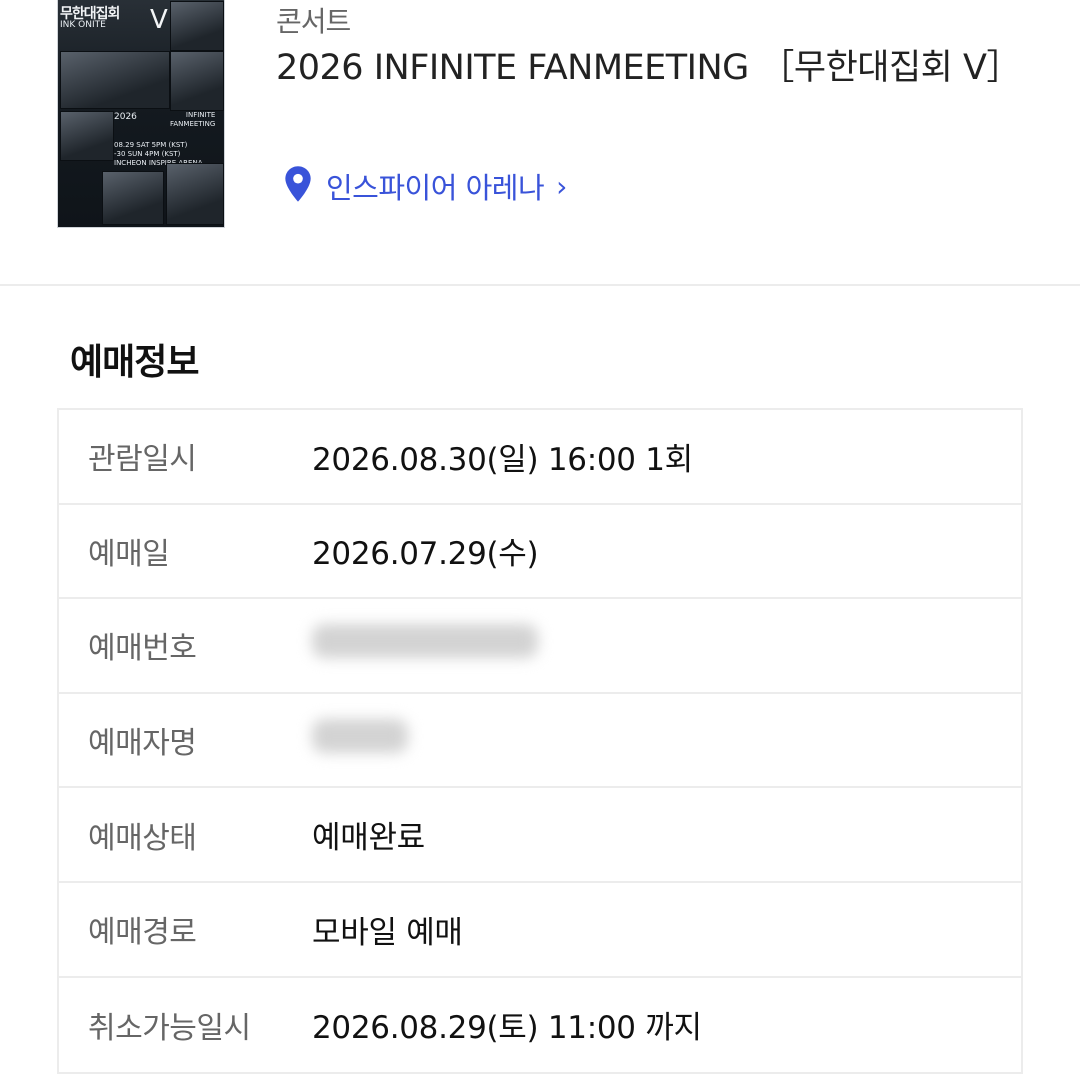  Describe the element at coordinates (425, 554) in the screenshot. I see `row-value: 2026.07.29(수)` at that location.